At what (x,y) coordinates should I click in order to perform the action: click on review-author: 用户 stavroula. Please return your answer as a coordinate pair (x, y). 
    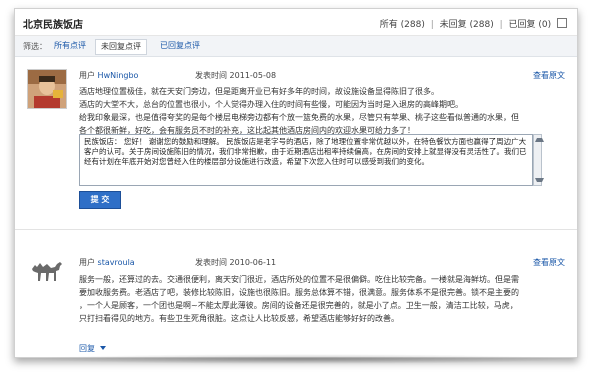
    Looking at the image, I should click on (107, 262).